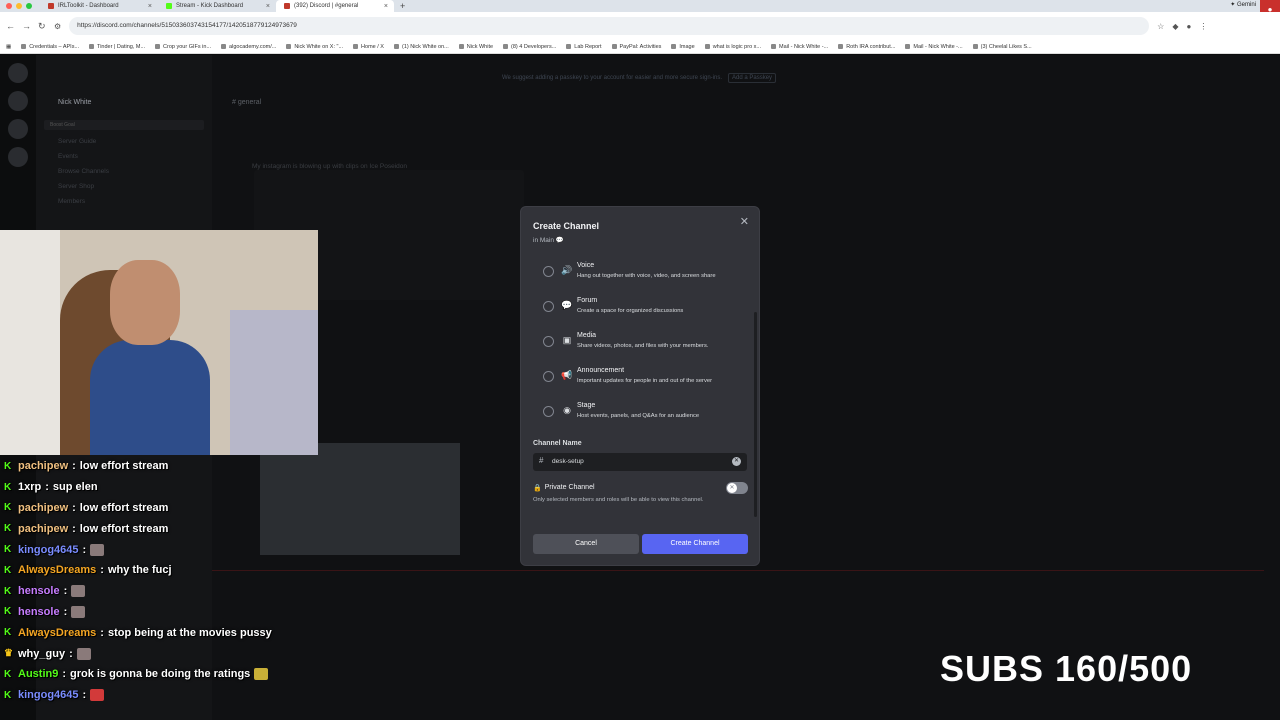 The image size is (1280, 720). What do you see at coordinates (1189, 26) in the screenshot?
I see `profile-avatar-icon: ●` at bounding box center [1189, 26].